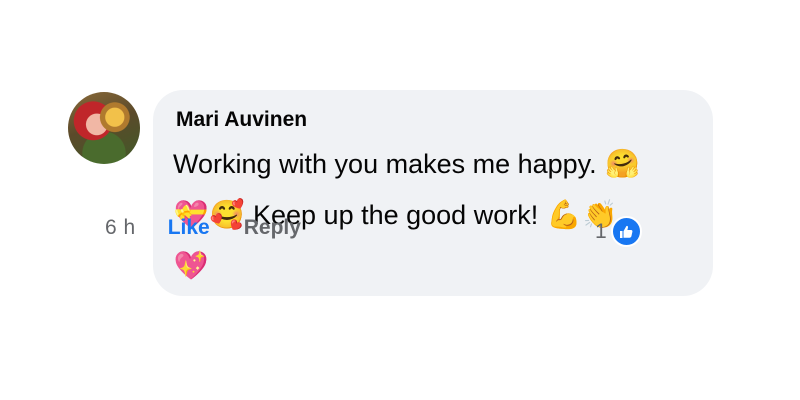 Image resolution: width=800 pixels, height=400 pixels. What do you see at coordinates (623, 163) in the screenshot?
I see `hugging-face-emoji-icon: 🤗` at bounding box center [623, 163].